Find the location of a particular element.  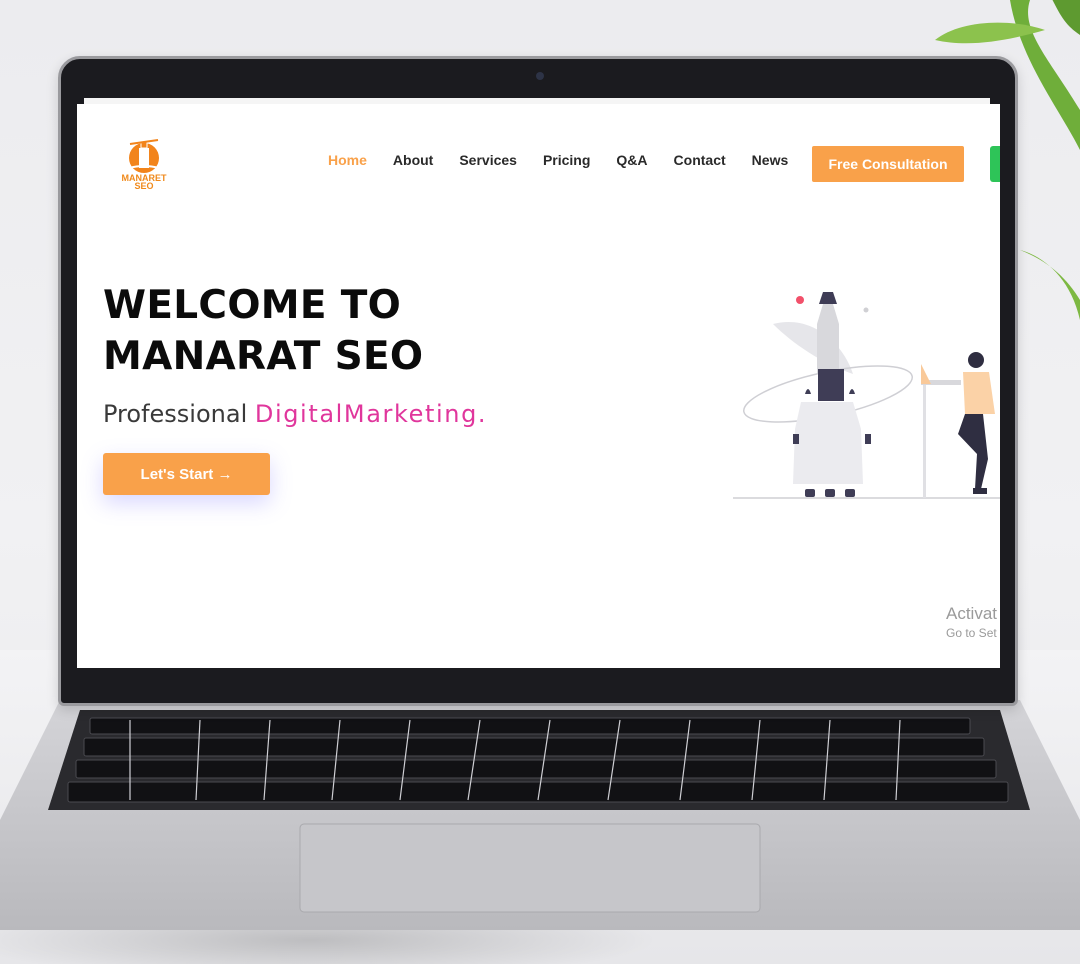

nav-item-qa: Q&A is located at coordinates (631, 163).